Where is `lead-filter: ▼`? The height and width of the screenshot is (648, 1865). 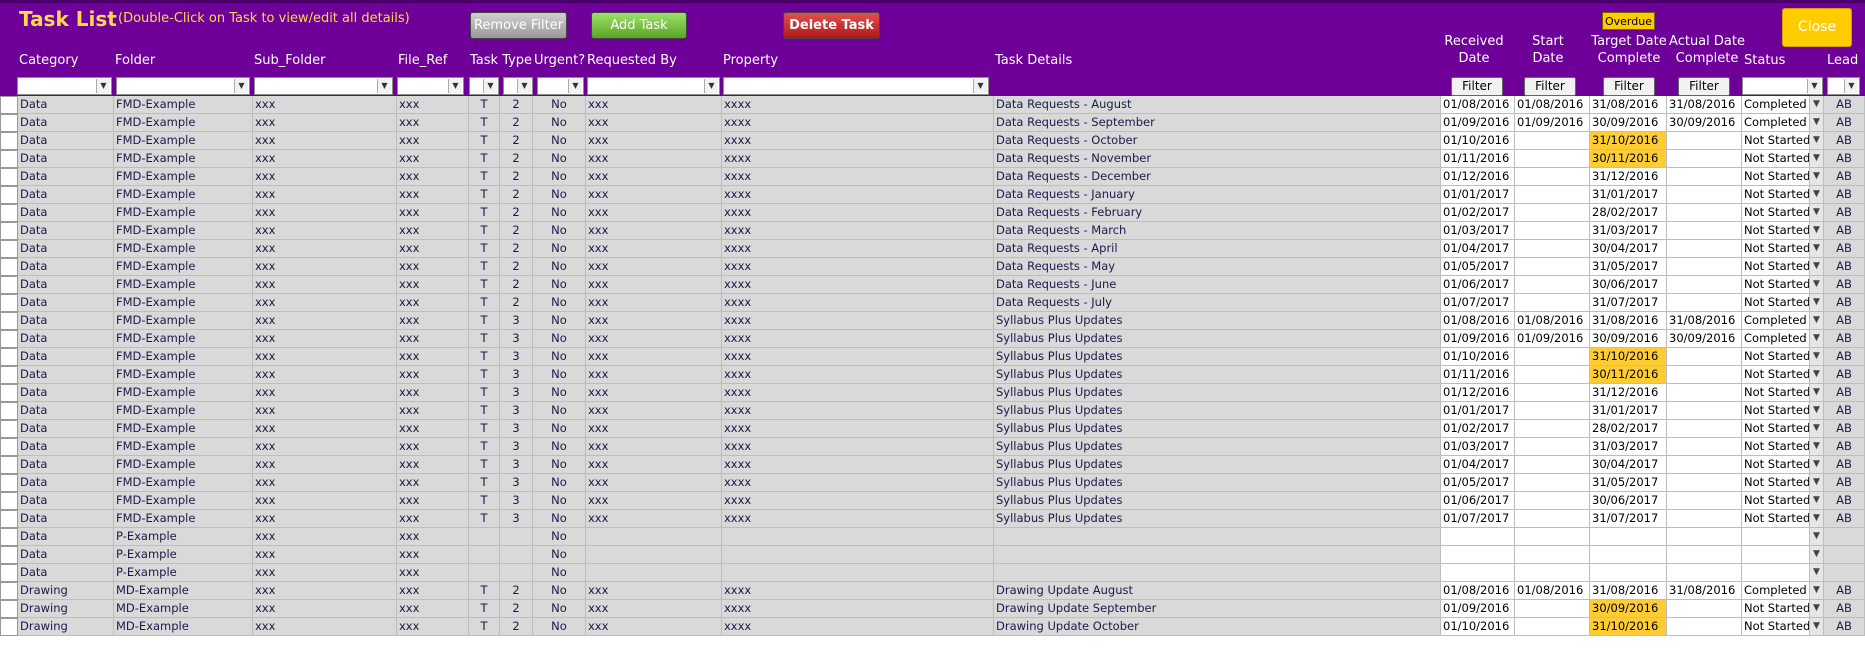 lead-filter: ▼ is located at coordinates (1843, 86).